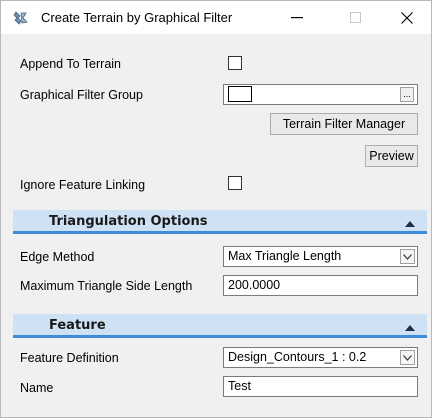 The image size is (432, 418). I want to click on feature-definition-select: Design_Contours_1 : 0.2, so click(320, 357).